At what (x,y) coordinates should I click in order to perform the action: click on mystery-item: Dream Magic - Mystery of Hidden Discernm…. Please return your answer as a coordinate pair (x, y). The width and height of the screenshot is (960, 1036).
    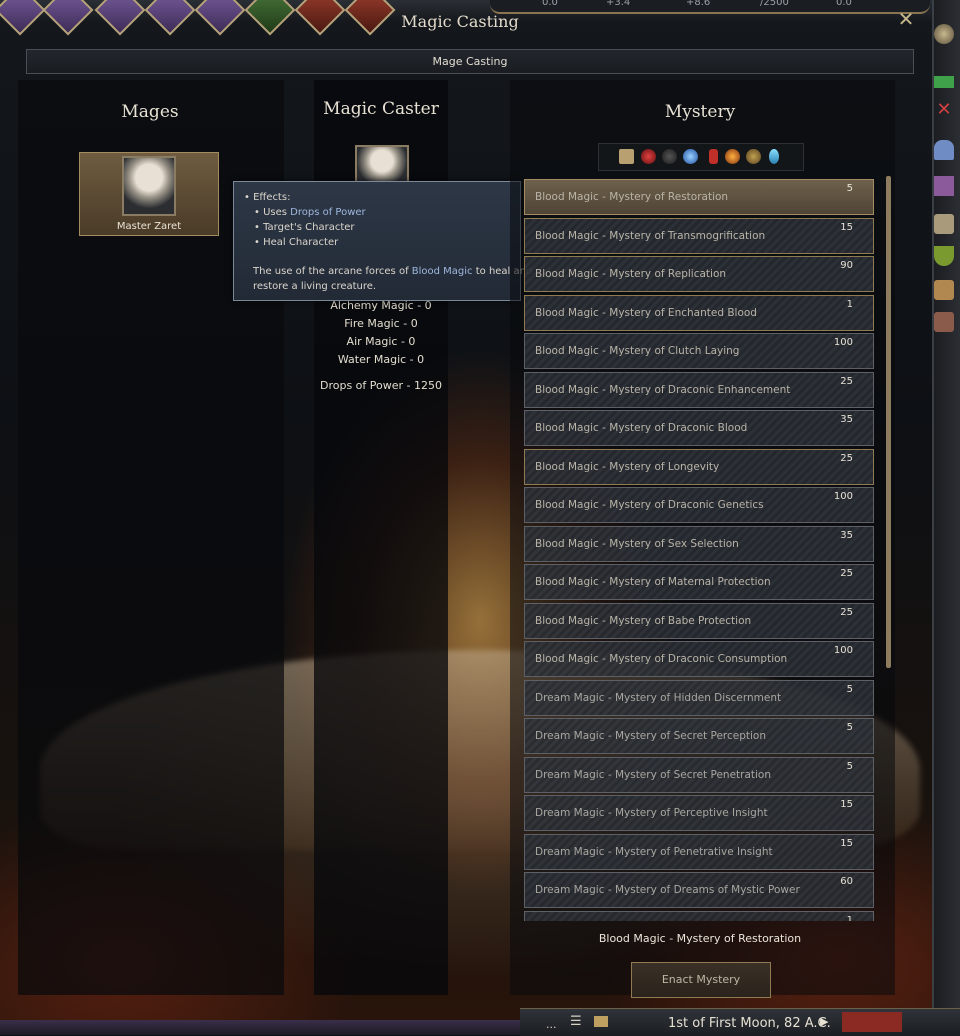
    Looking at the image, I should click on (699, 698).